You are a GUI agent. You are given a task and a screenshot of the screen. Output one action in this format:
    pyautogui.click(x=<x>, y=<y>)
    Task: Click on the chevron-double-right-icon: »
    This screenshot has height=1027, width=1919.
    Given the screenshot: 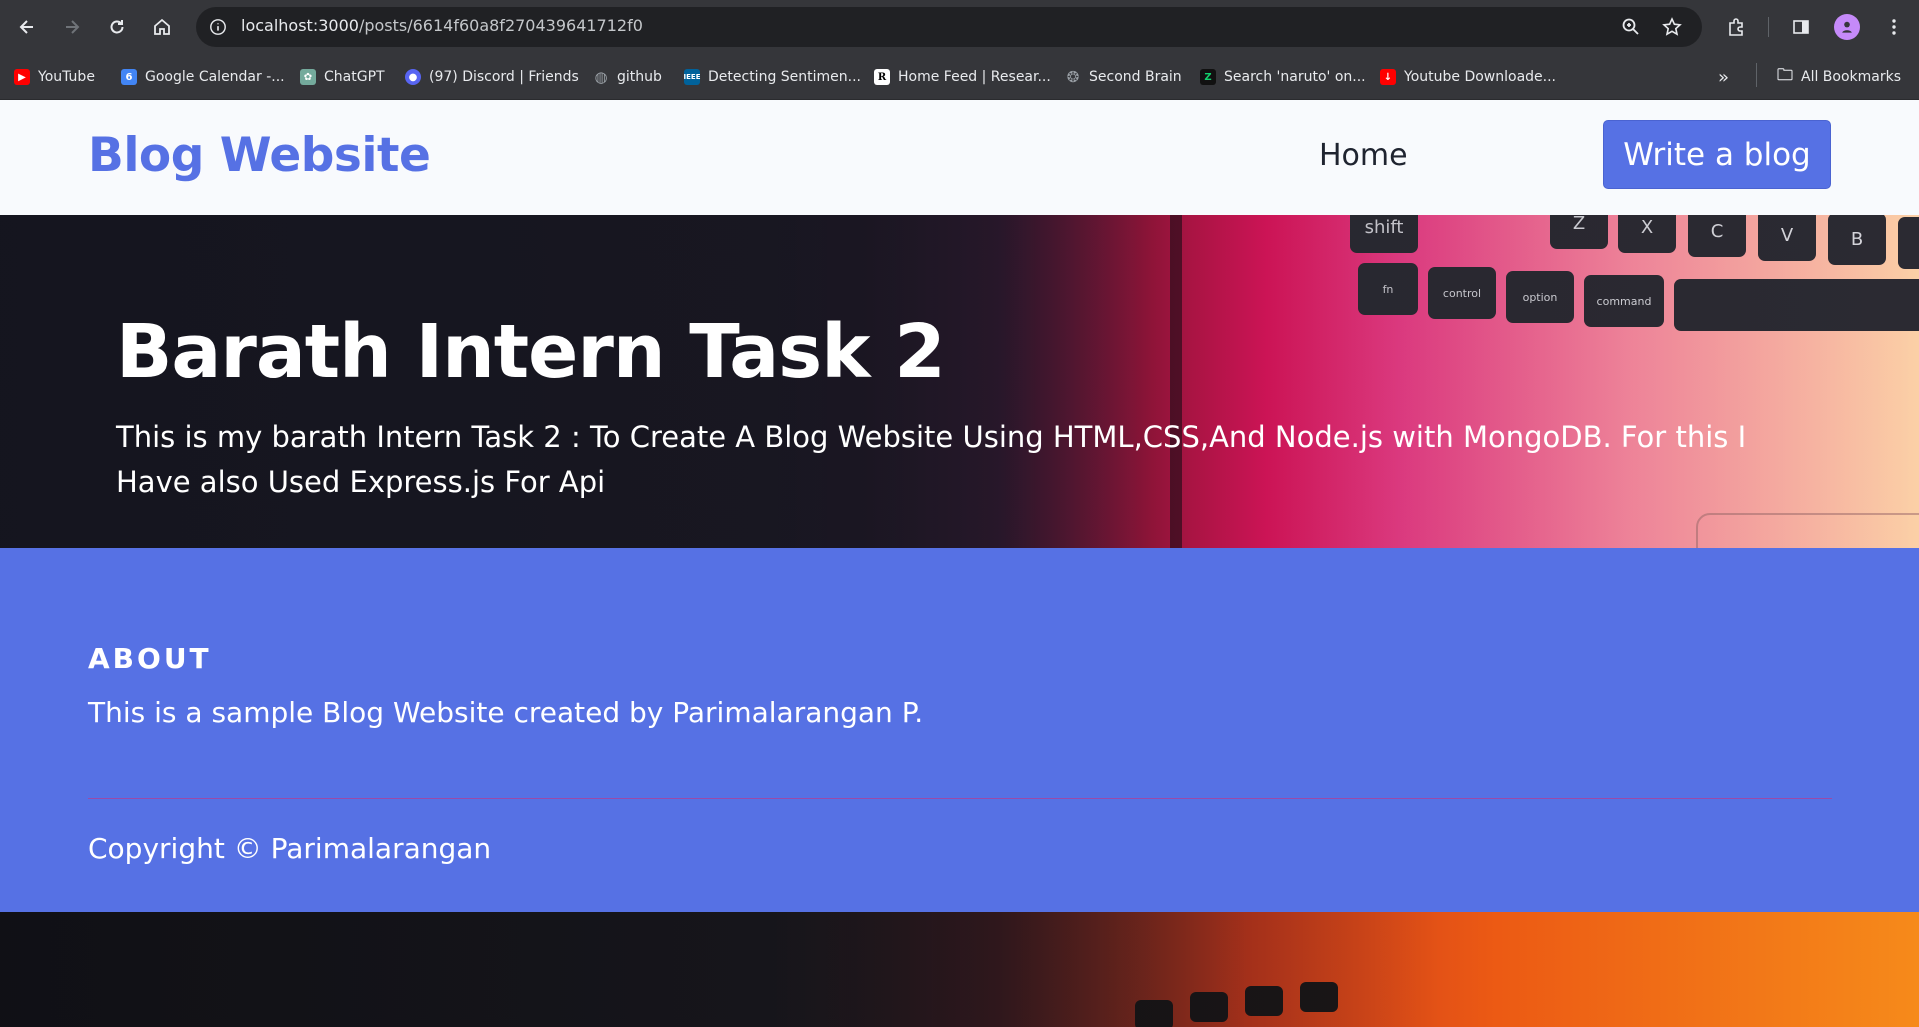 What is the action you would take?
    pyautogui.click(x=1724, y=77)
    